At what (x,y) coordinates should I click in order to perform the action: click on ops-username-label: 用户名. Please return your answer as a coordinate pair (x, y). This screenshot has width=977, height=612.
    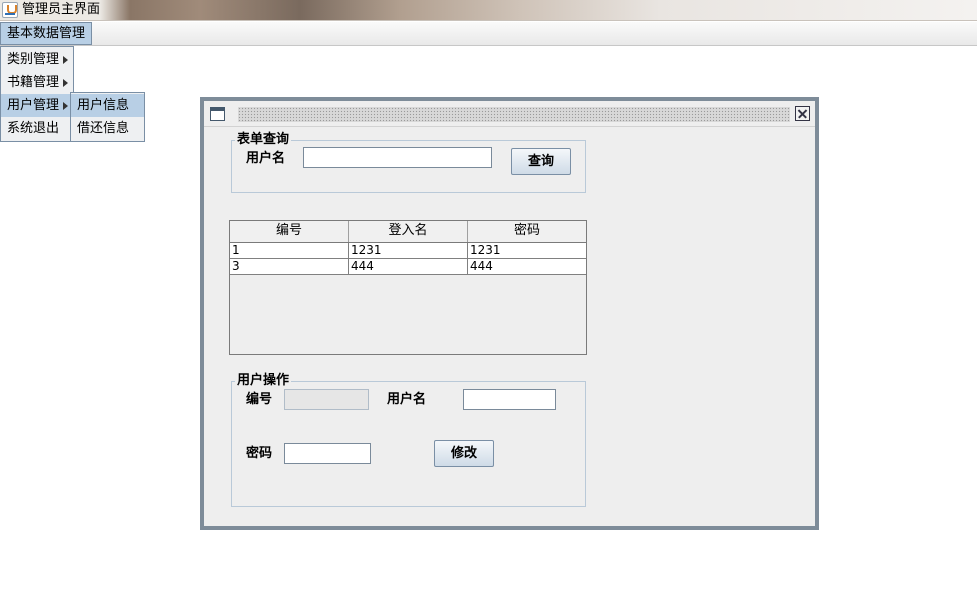
    Looking at the image, I should click on (407, 399).